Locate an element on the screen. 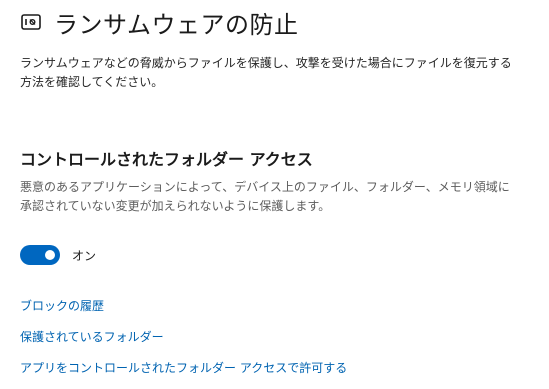 The image size is (549, 389). toggle-state-label: オン is located at coordinates (84, 255).